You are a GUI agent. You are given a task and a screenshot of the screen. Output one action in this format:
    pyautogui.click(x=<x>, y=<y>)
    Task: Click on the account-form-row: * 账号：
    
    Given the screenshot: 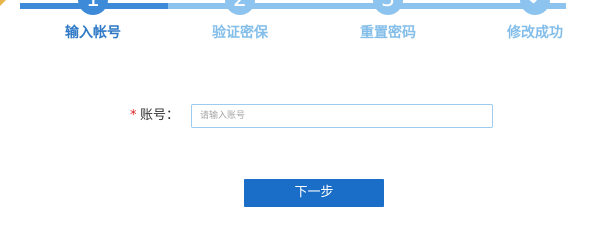 What is the action you would take?
    pyautogui.click(x=295, y=116)
    